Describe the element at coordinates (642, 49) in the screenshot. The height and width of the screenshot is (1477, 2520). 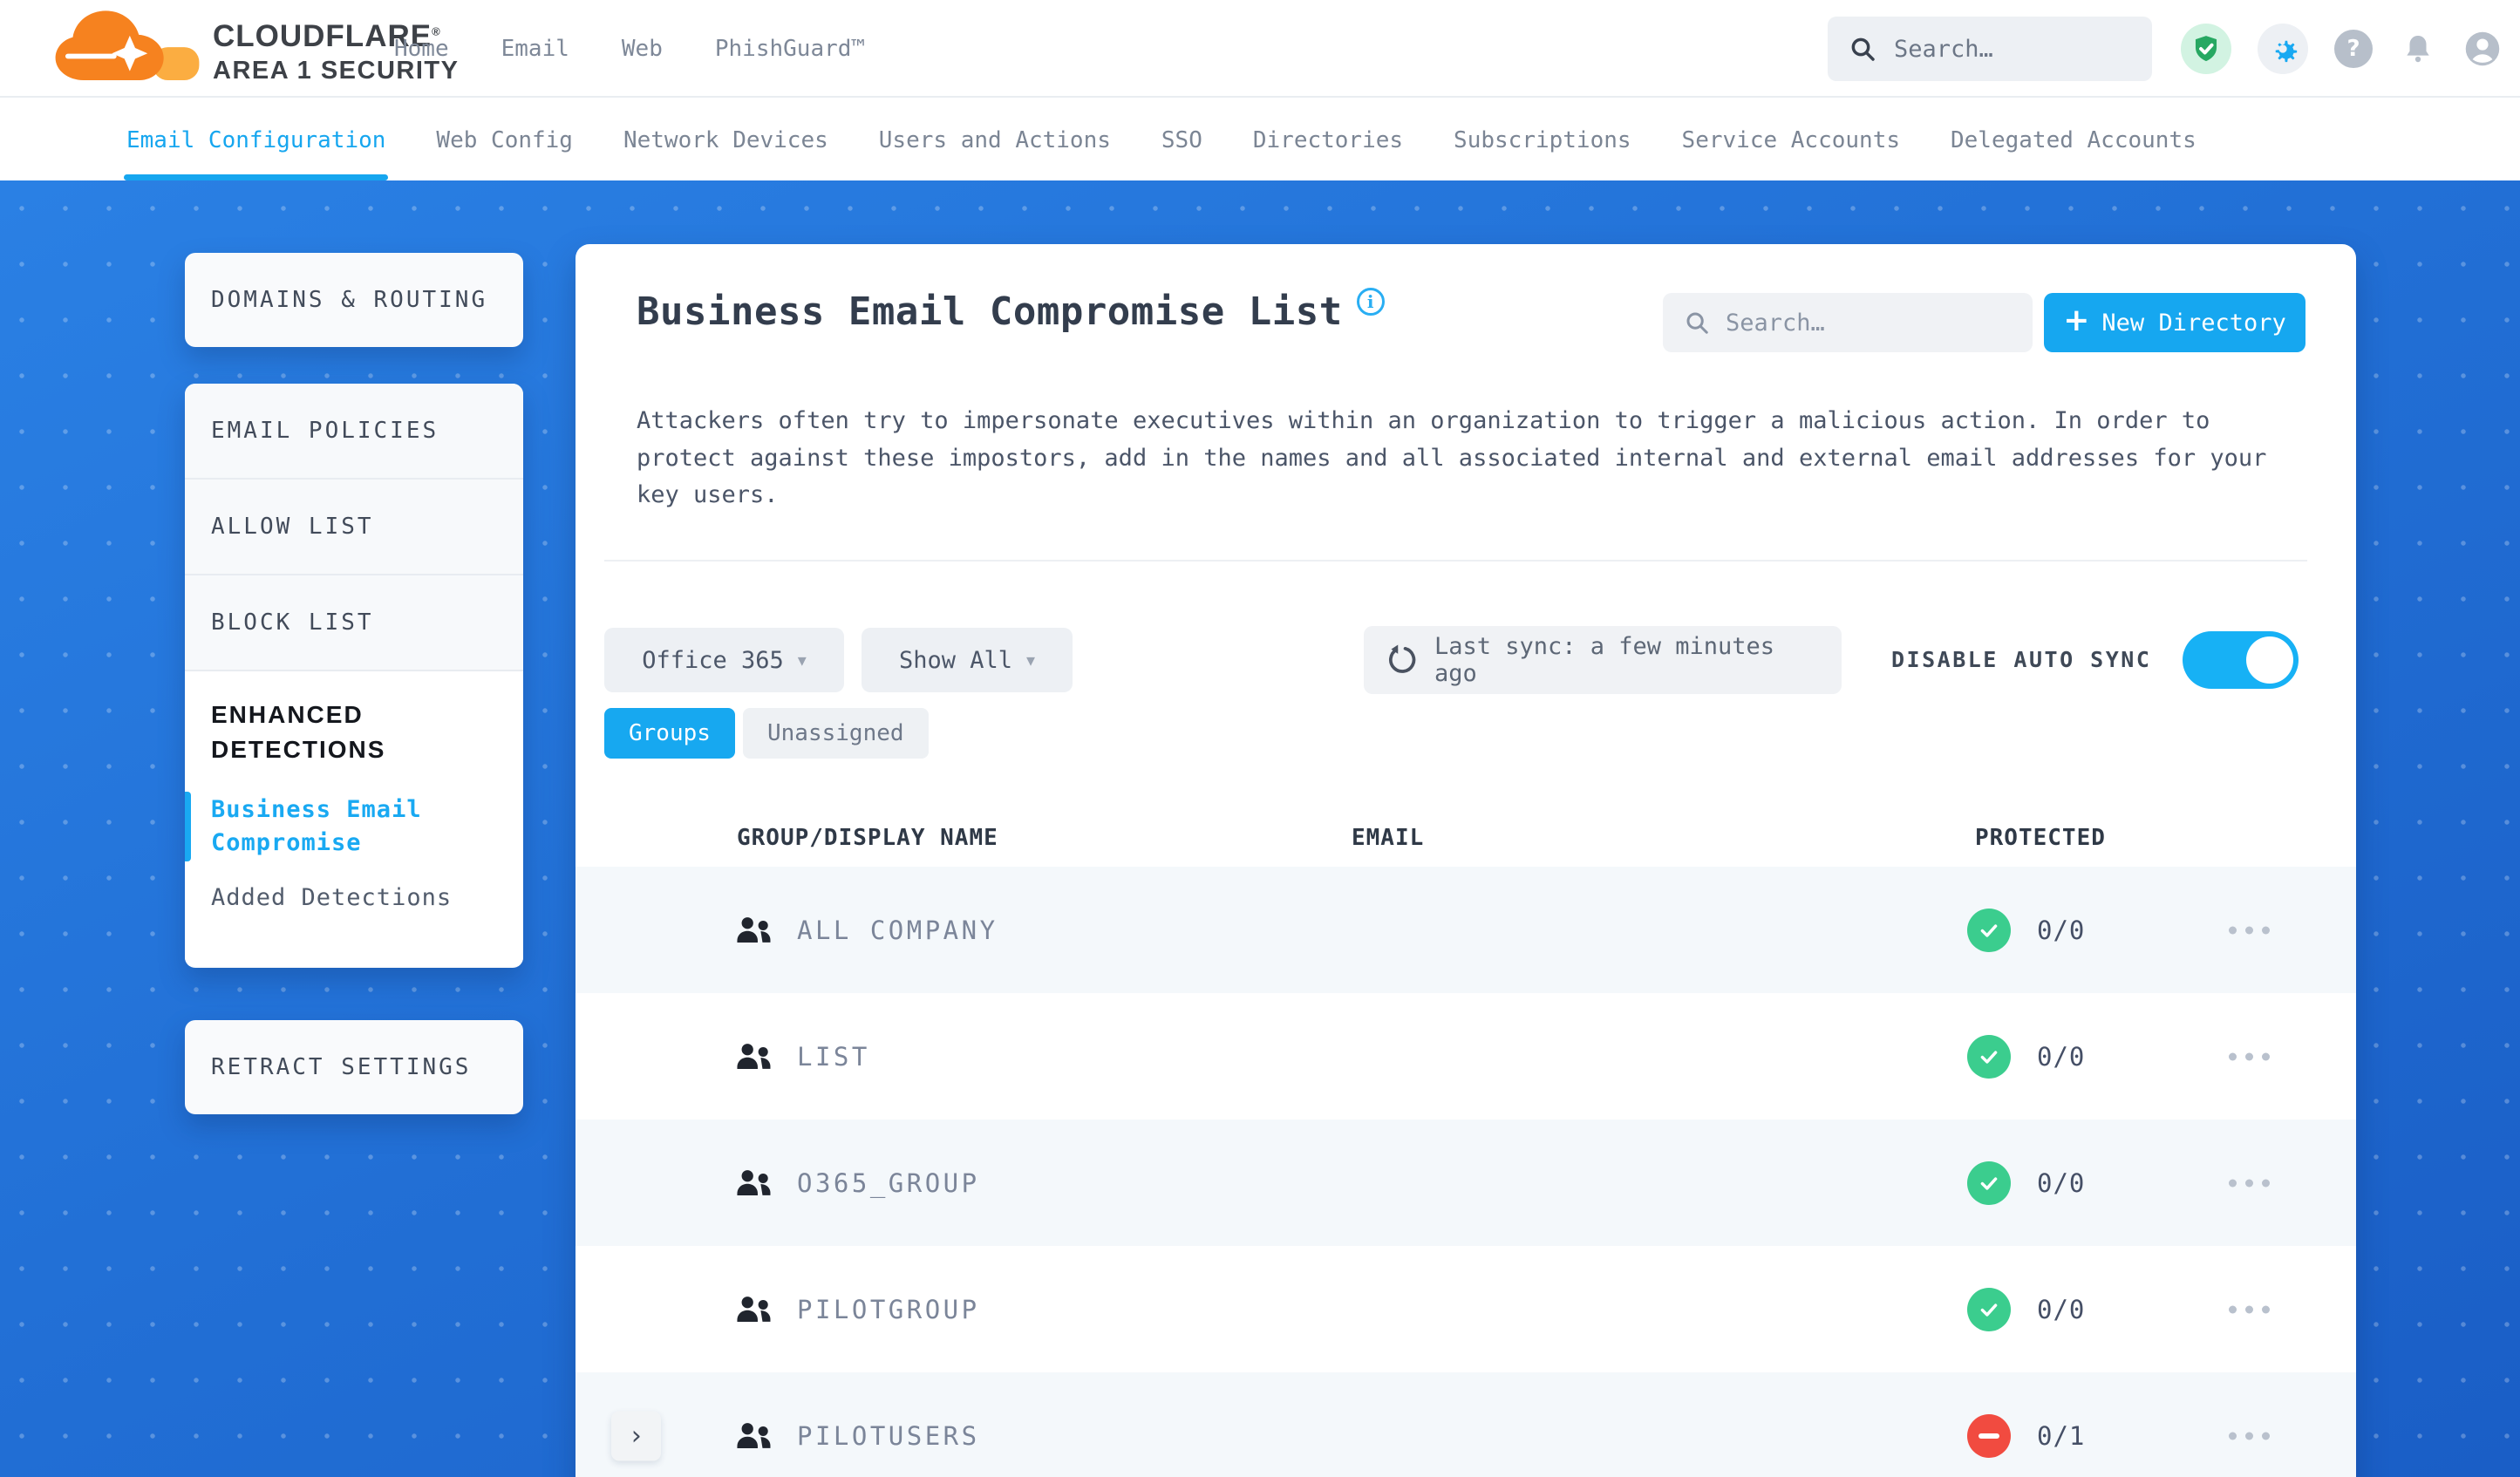
I see `nav-web: Web` at that location.